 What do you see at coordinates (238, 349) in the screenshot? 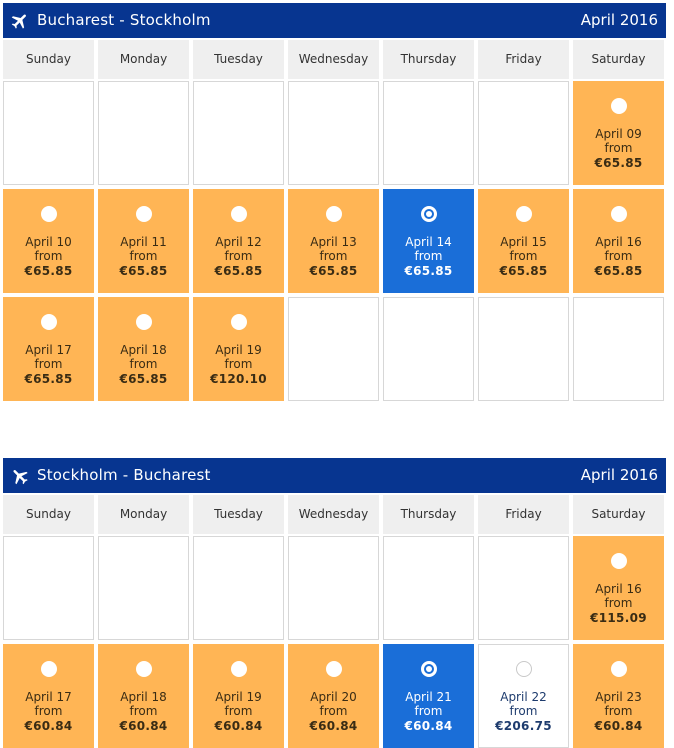
I see `day-cell: April 19 from €120.10` at bounding box center [238, 349].